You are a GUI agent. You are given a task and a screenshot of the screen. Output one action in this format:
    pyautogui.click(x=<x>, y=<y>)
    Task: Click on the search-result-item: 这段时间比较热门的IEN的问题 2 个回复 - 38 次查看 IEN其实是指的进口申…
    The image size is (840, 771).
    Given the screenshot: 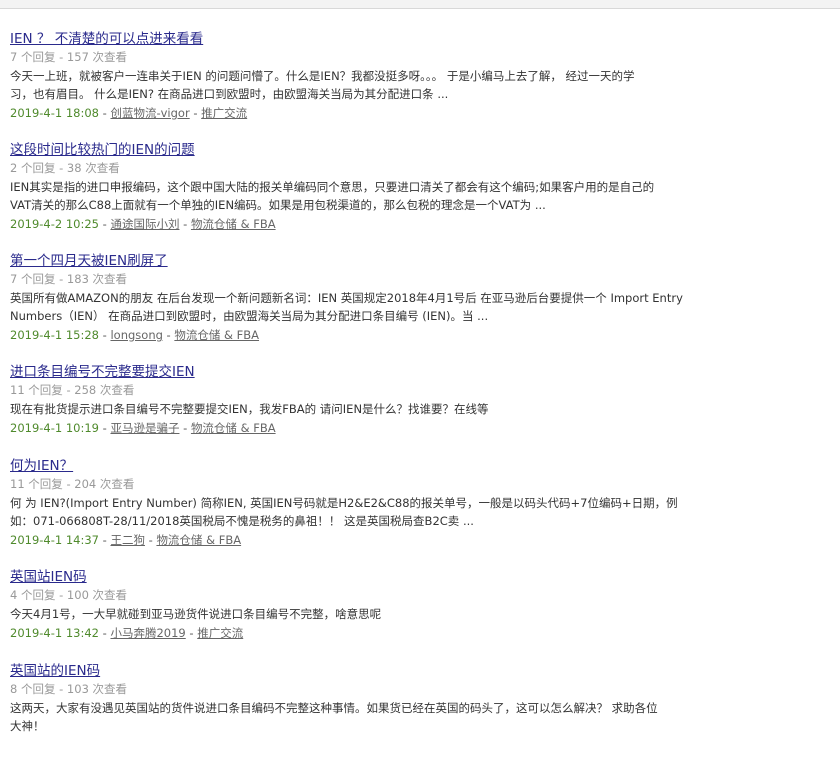 What is the action you would take?
    pyautogui.click(x=355, y=194)
    